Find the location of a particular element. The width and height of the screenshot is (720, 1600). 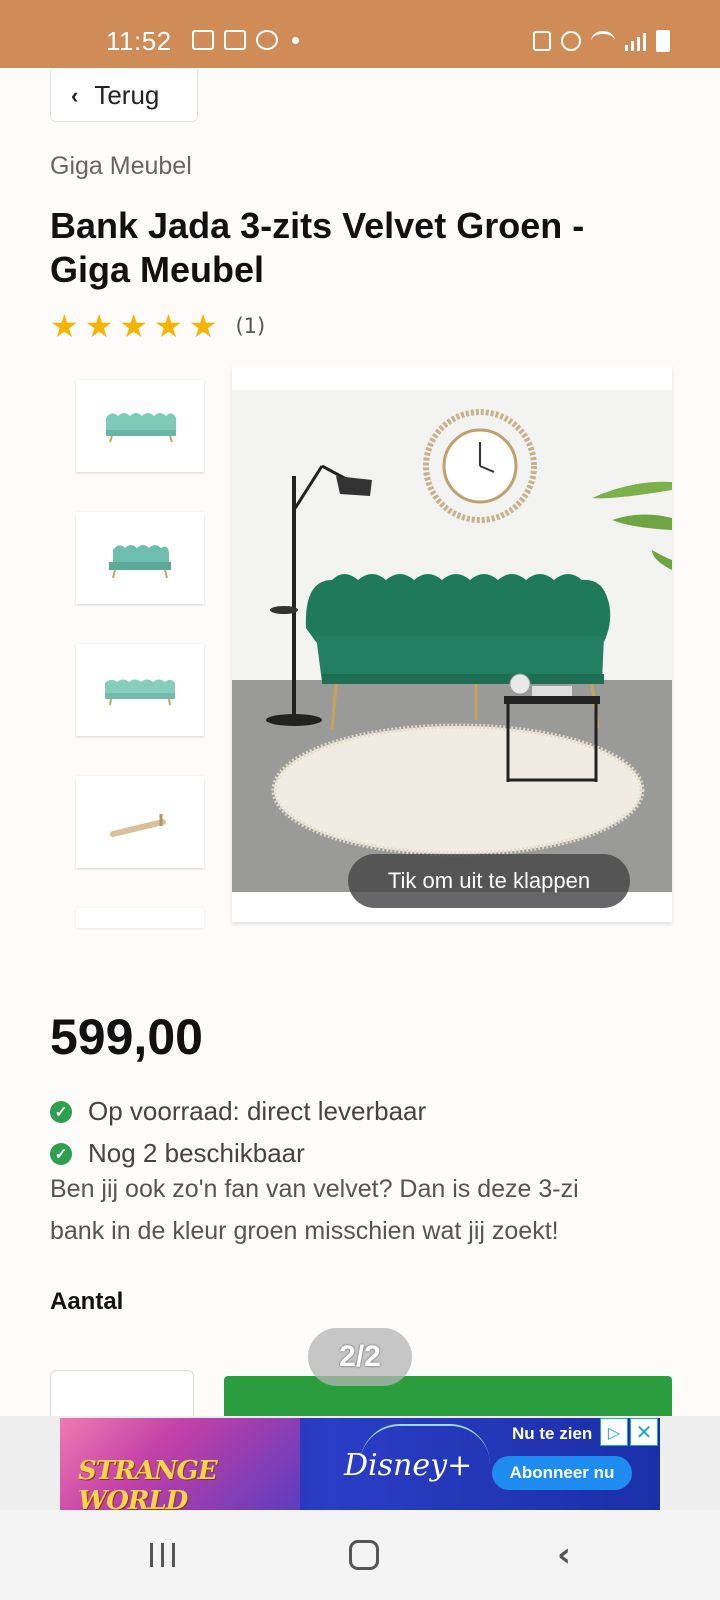

alarm-icon is located at coordinates (571, 41).